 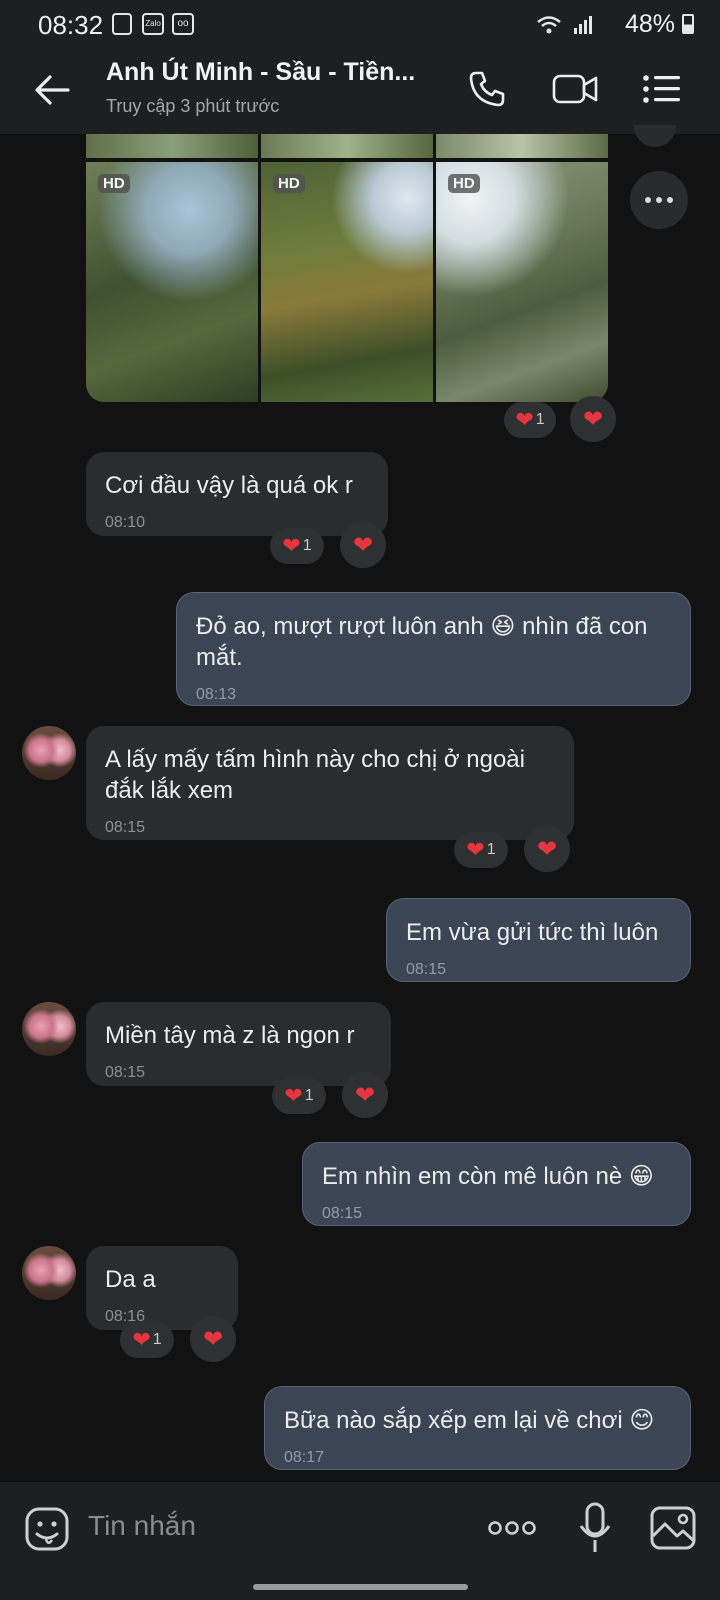 I want to click on message-bubble-outgoing: Em nhìn em còn mê luôn nè 😁 08:15, so click(x=496, y=1184).